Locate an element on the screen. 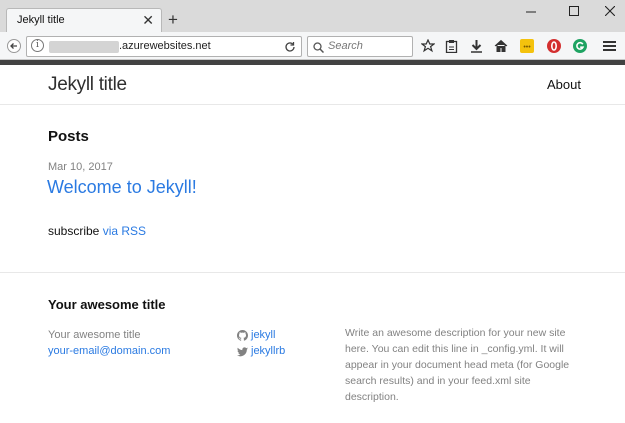 This screenshot has height=423, width=625. info-icon: i is located at coordinates (37, 45).